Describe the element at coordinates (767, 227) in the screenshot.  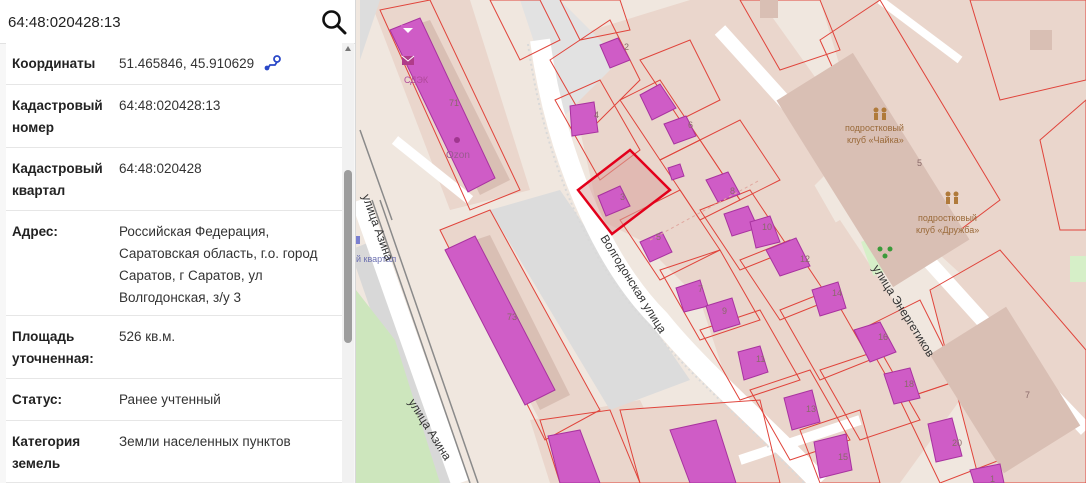
I see `svg-text: 10` at that location.